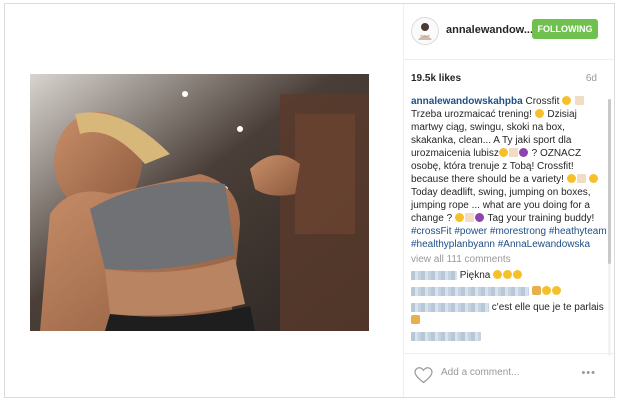 The height and width of the screenshot is (401, 620). Describe the element at coordinates (509, 259) in the screenshot. I see `view-all-comments-link: view all 111 comments` at that location.